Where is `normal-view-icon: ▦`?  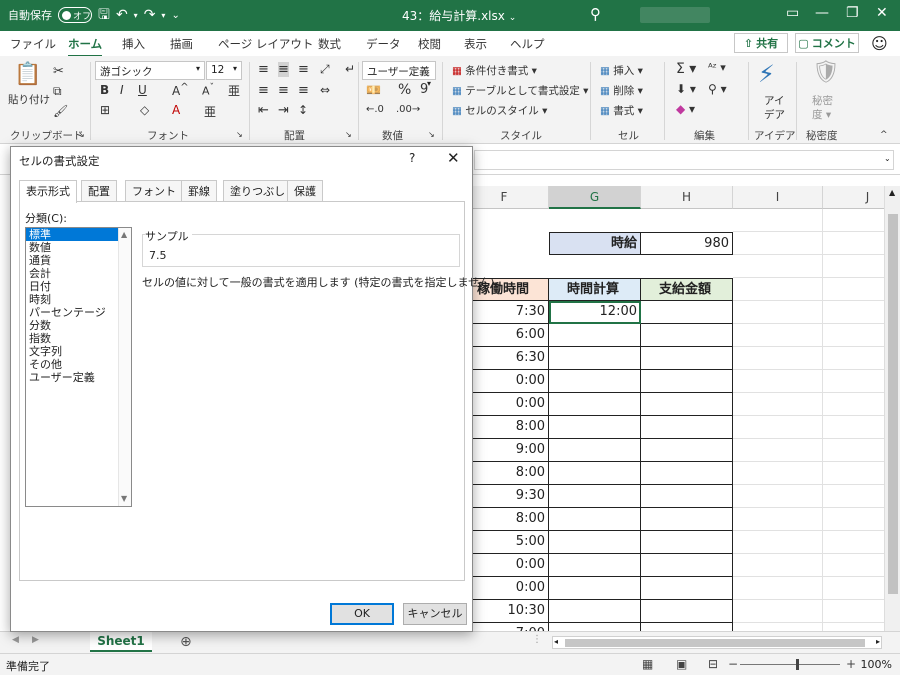
normal-view-icon: ▦ is located at coordinates (647, 664).